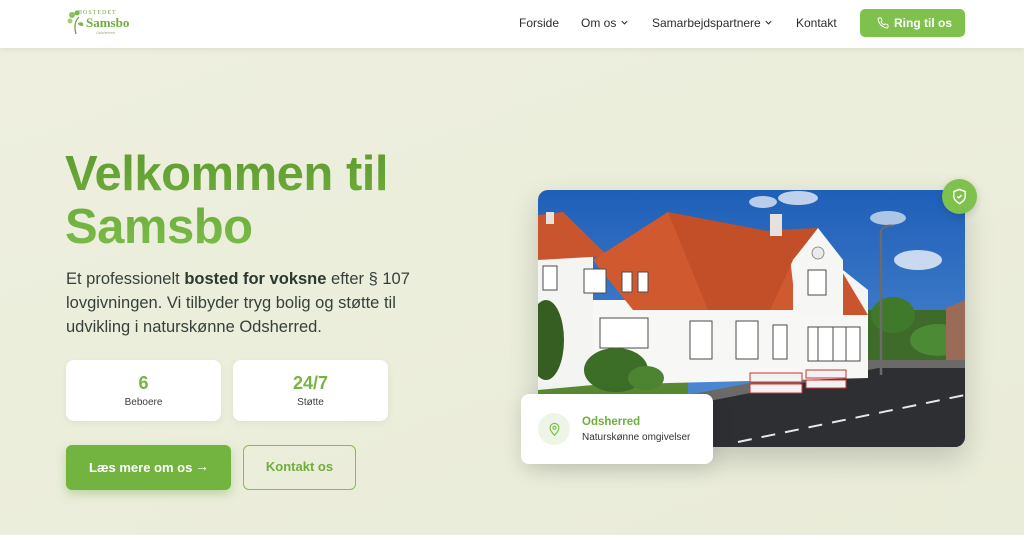 This screenshot has width=1024, height=535. I want to click on stat-label: Støtte, so click(310, 402).